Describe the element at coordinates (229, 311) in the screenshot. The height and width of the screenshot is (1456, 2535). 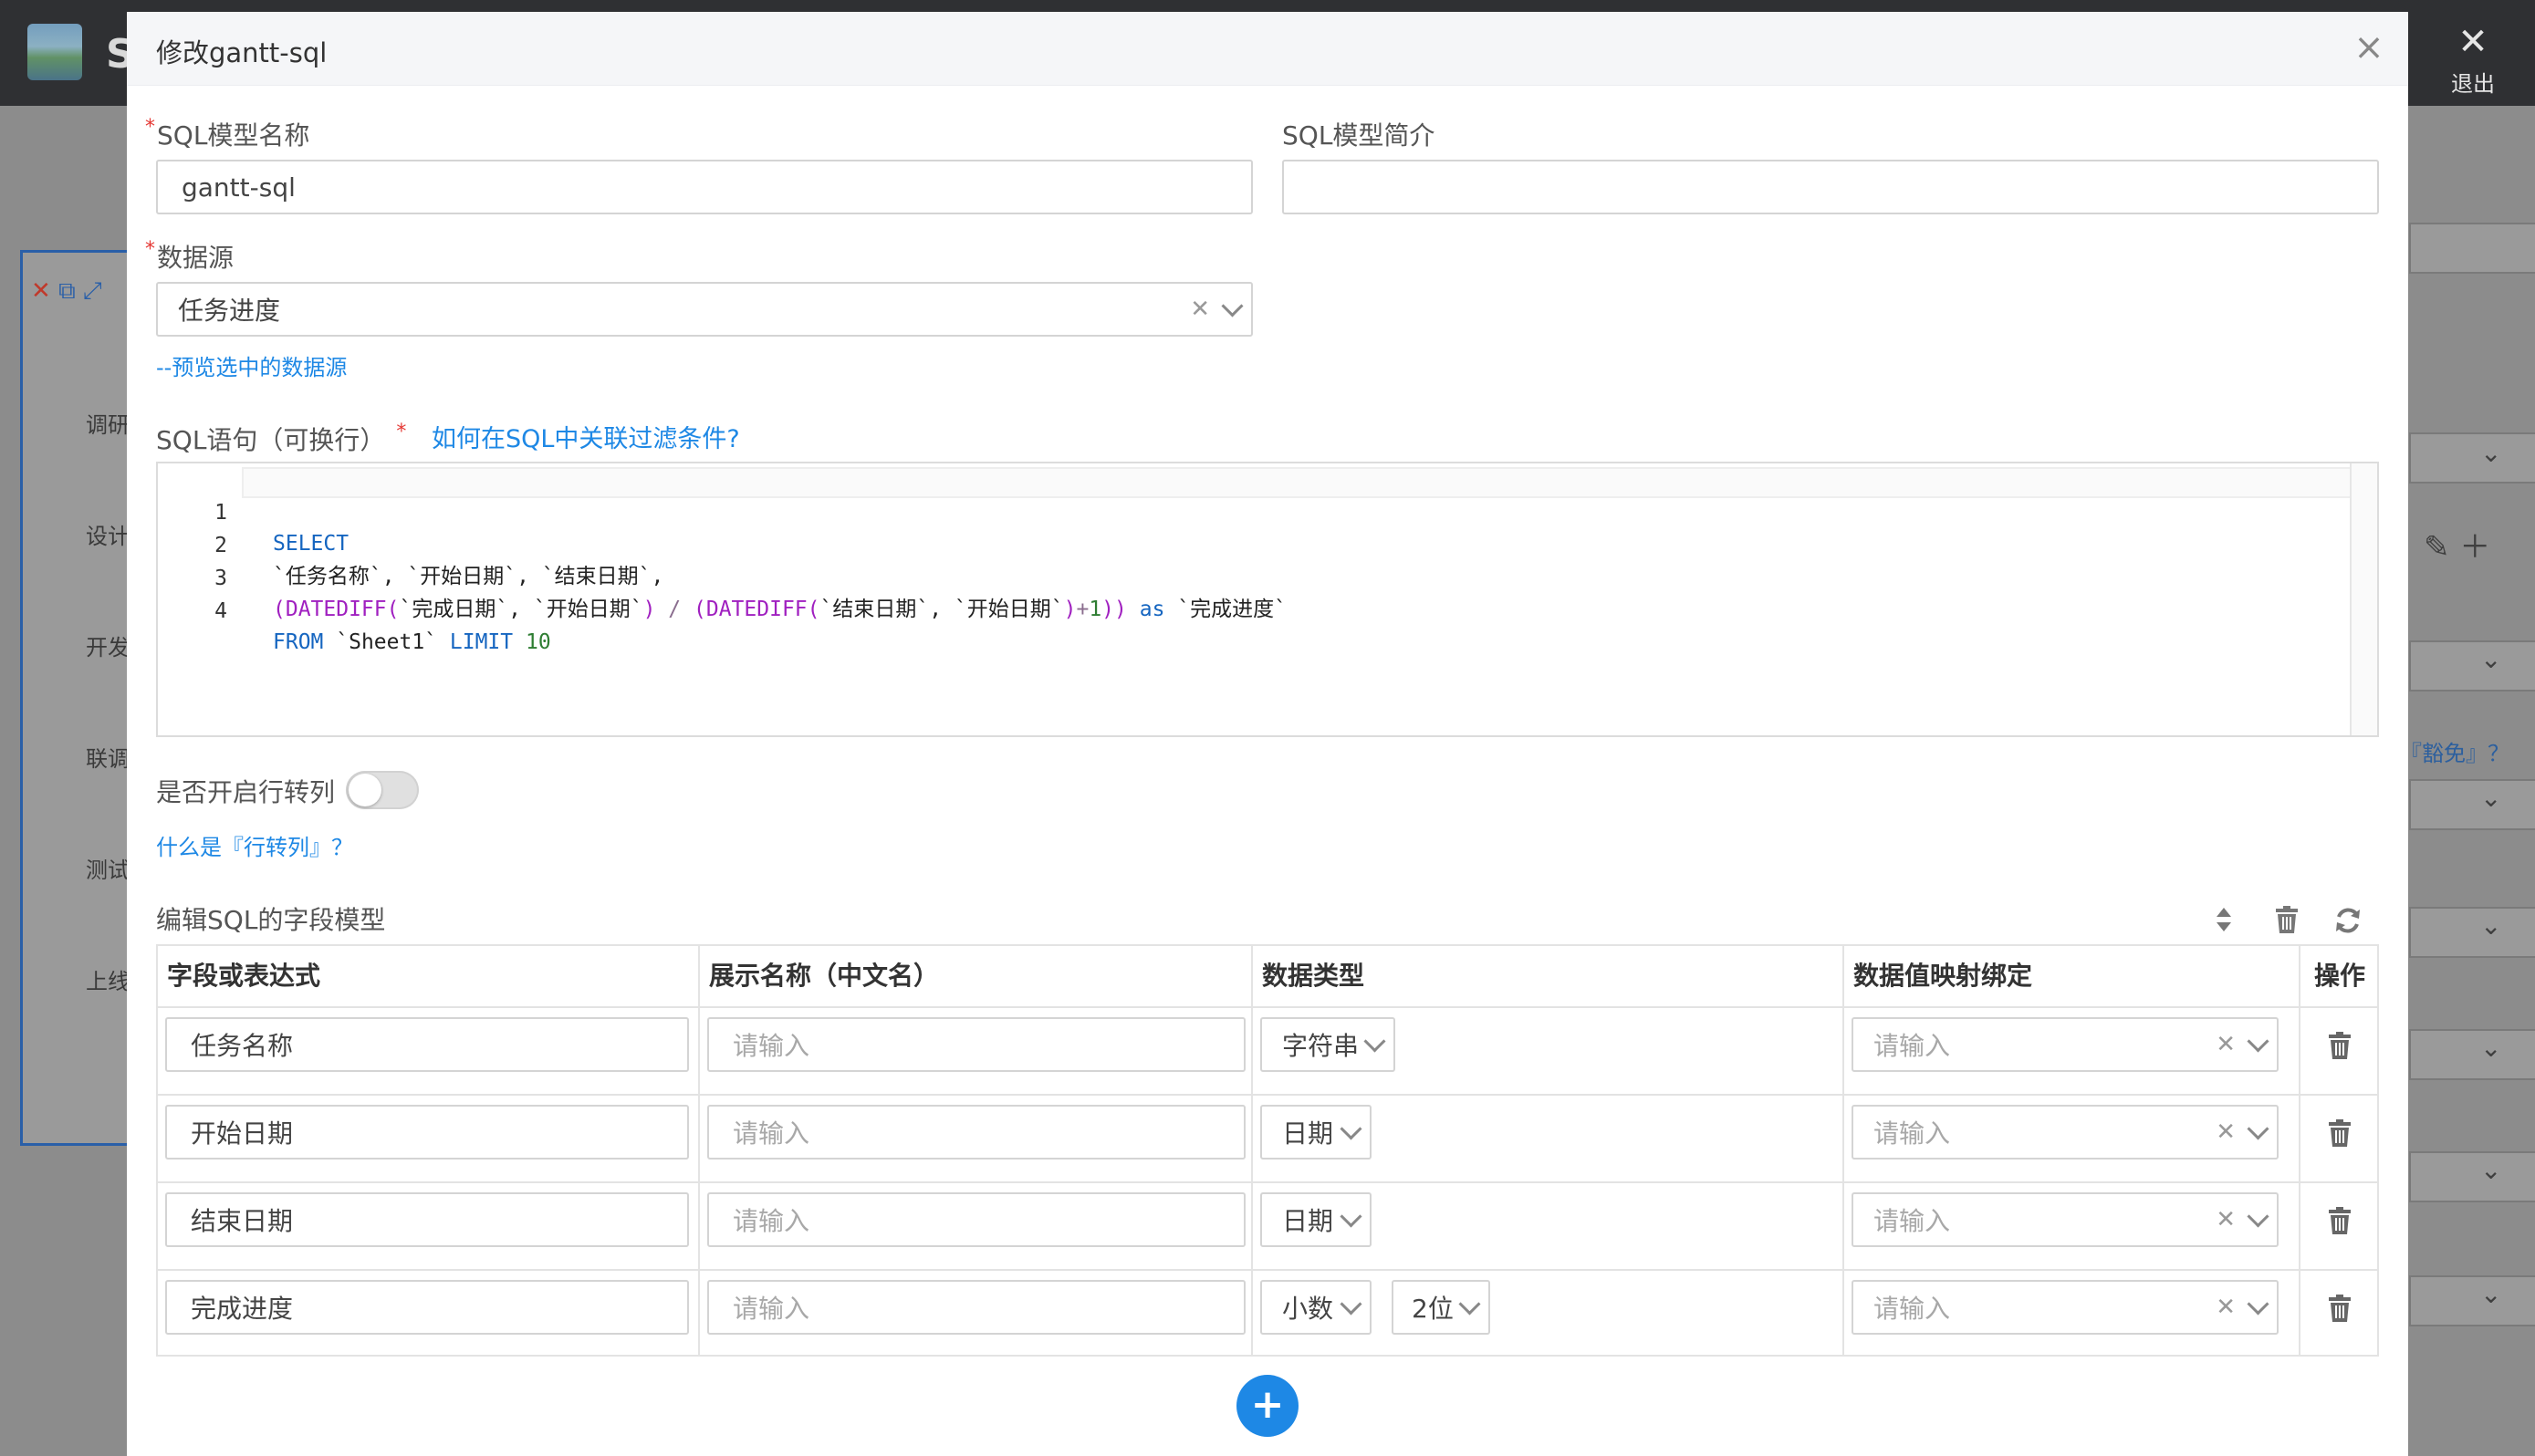
I see `datasource-select-value: 任务进度` at that location.